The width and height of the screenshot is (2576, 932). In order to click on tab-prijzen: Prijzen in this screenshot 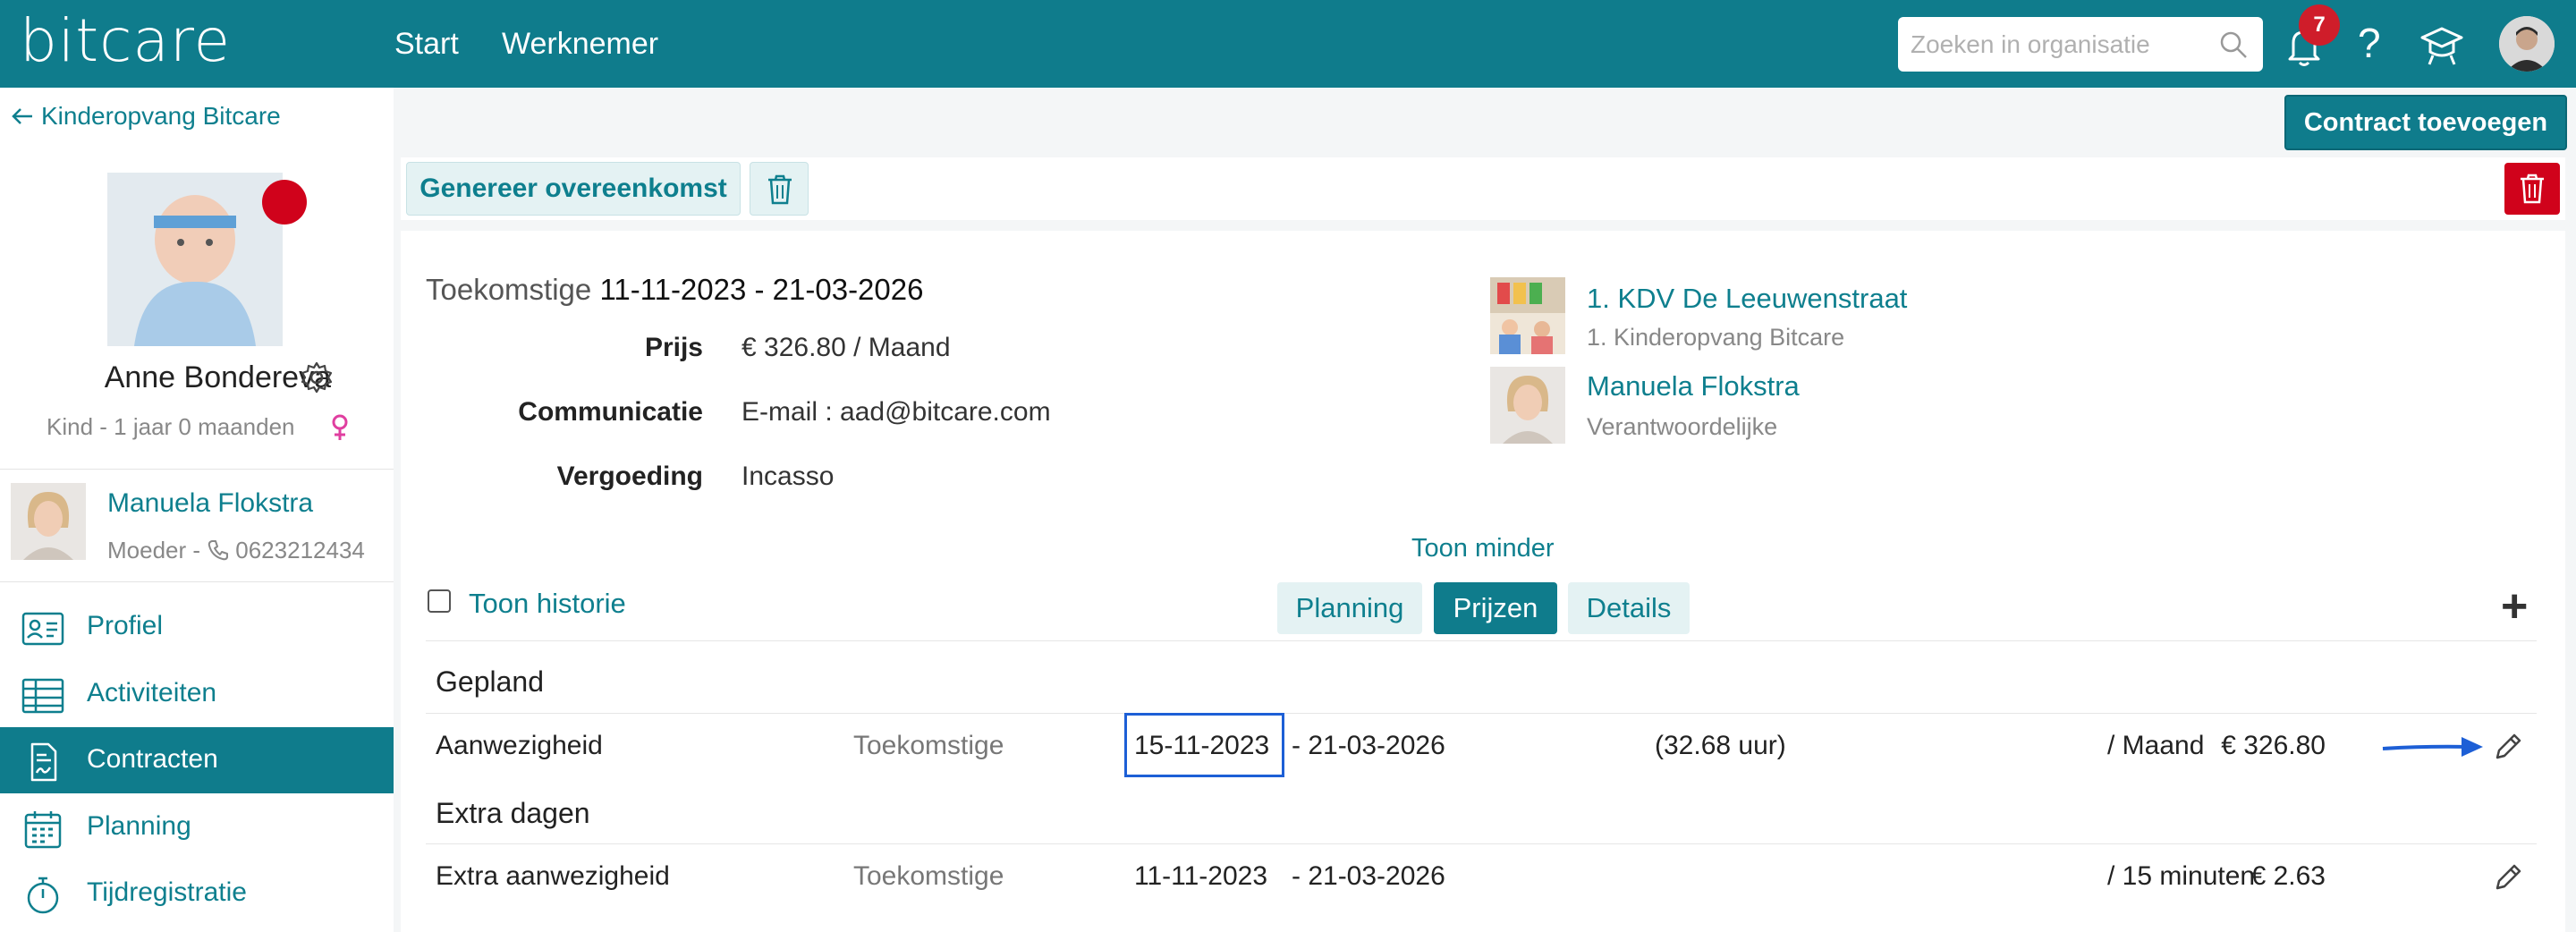, I will do `click(1495, 608)`.